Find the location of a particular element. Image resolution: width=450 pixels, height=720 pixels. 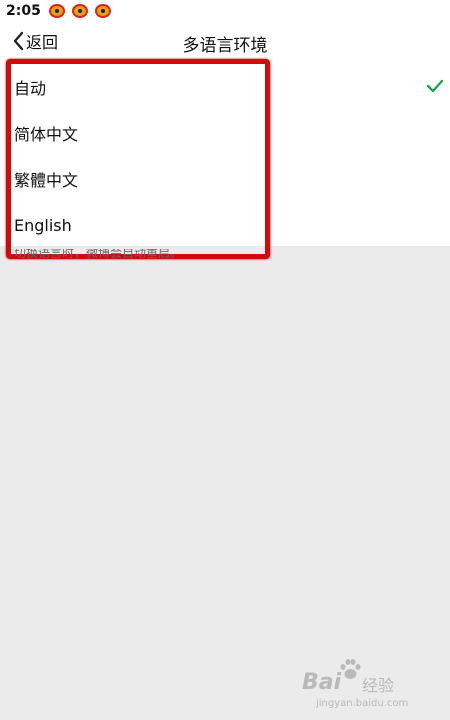

status-bar: 2:05 is located at coordinates (225, 11).